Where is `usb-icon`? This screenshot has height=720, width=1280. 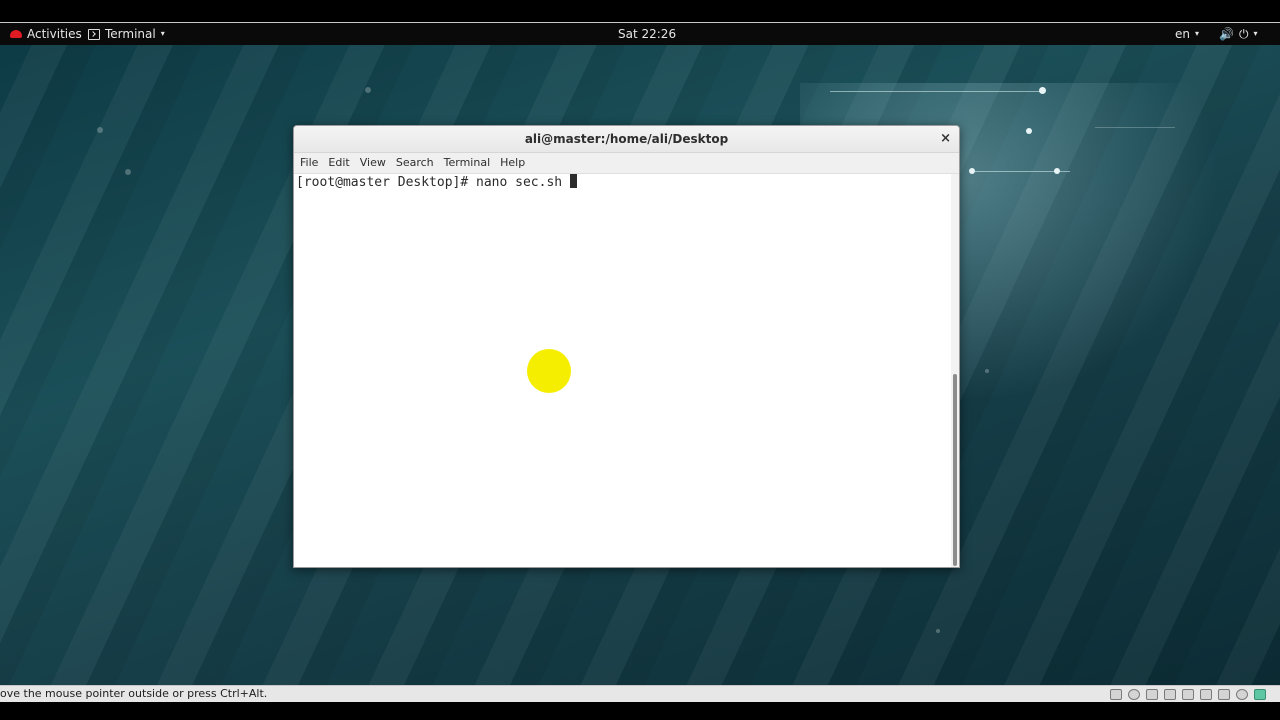 usb-icon is located at coordinates (1188, 694).